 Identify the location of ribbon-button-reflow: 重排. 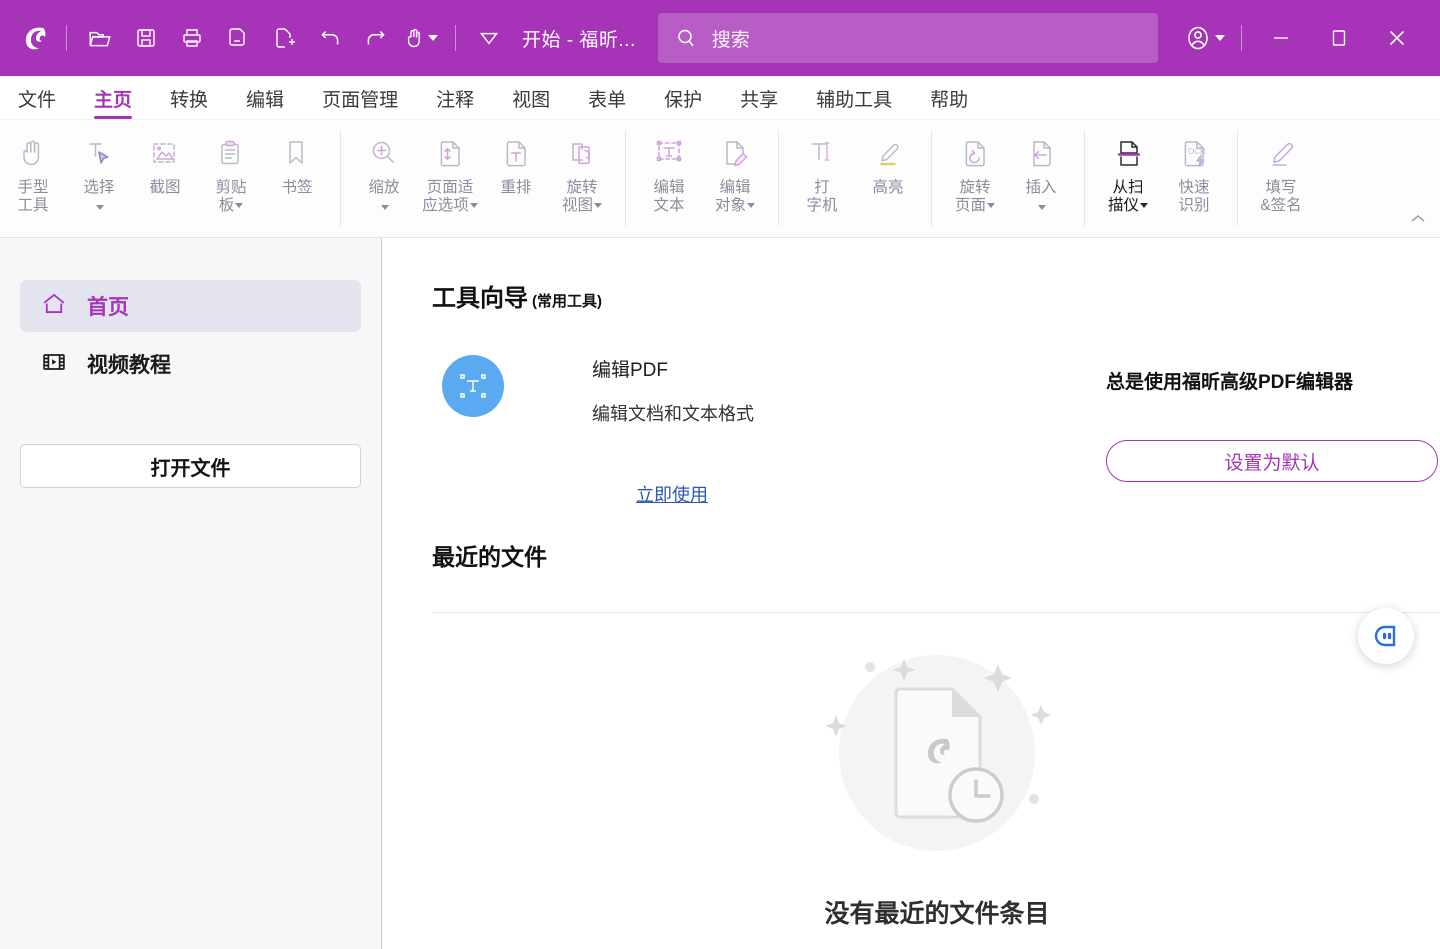
(516, 176).